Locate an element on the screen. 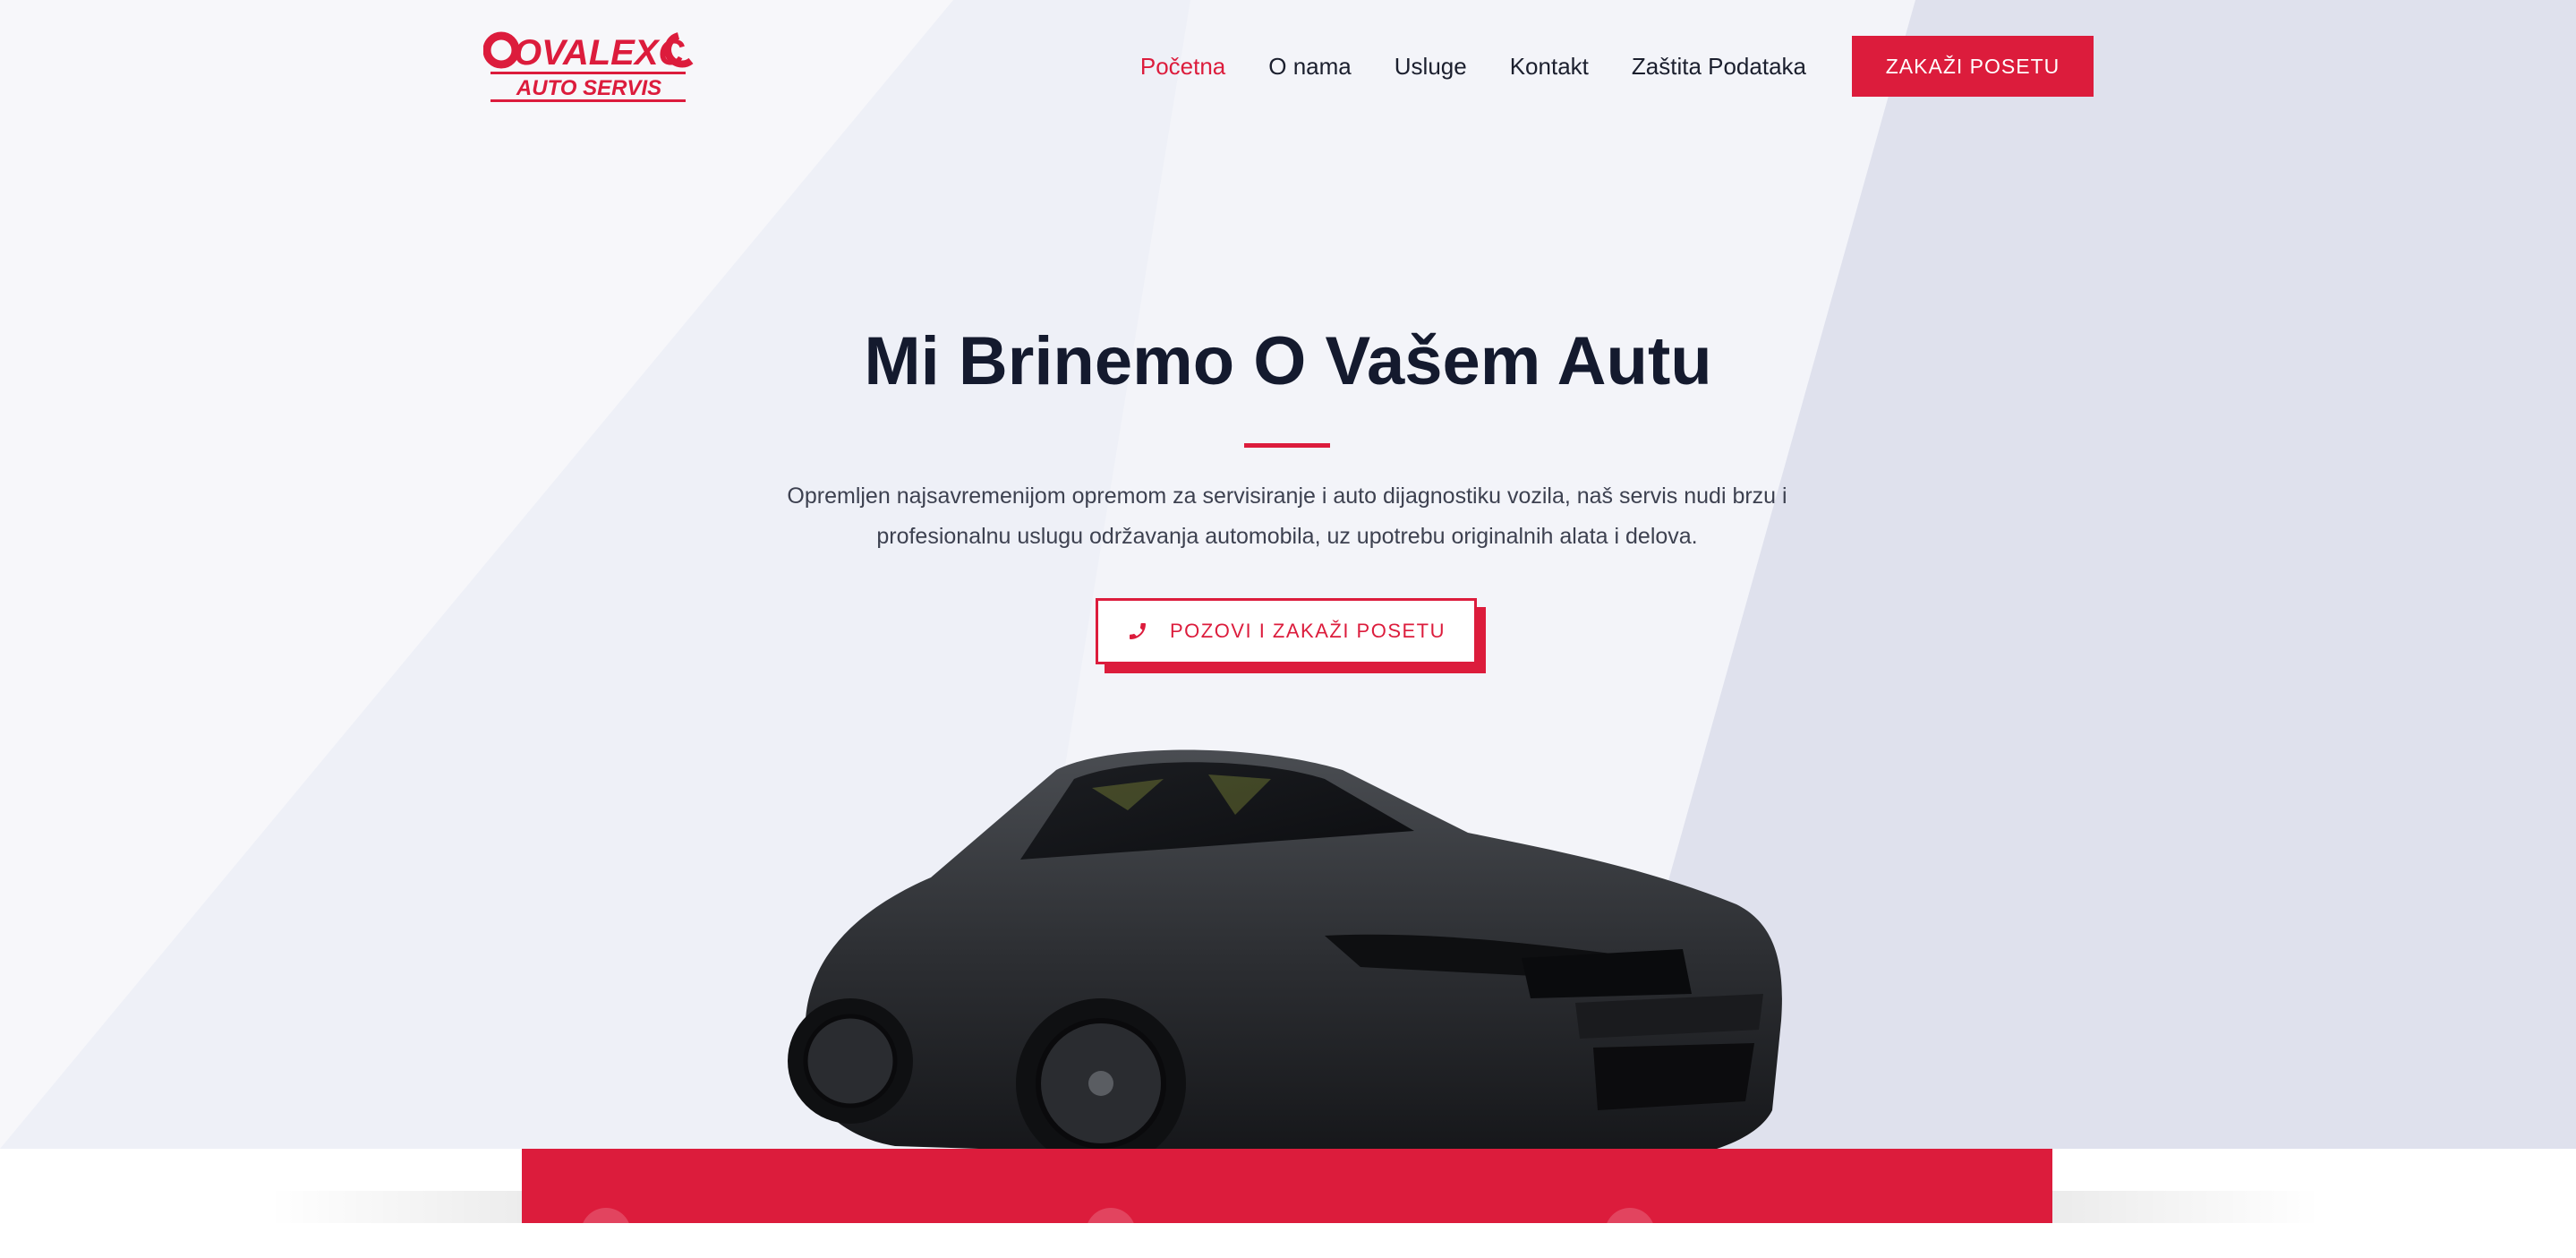  title-divider is located at coordinates (1287, 445).